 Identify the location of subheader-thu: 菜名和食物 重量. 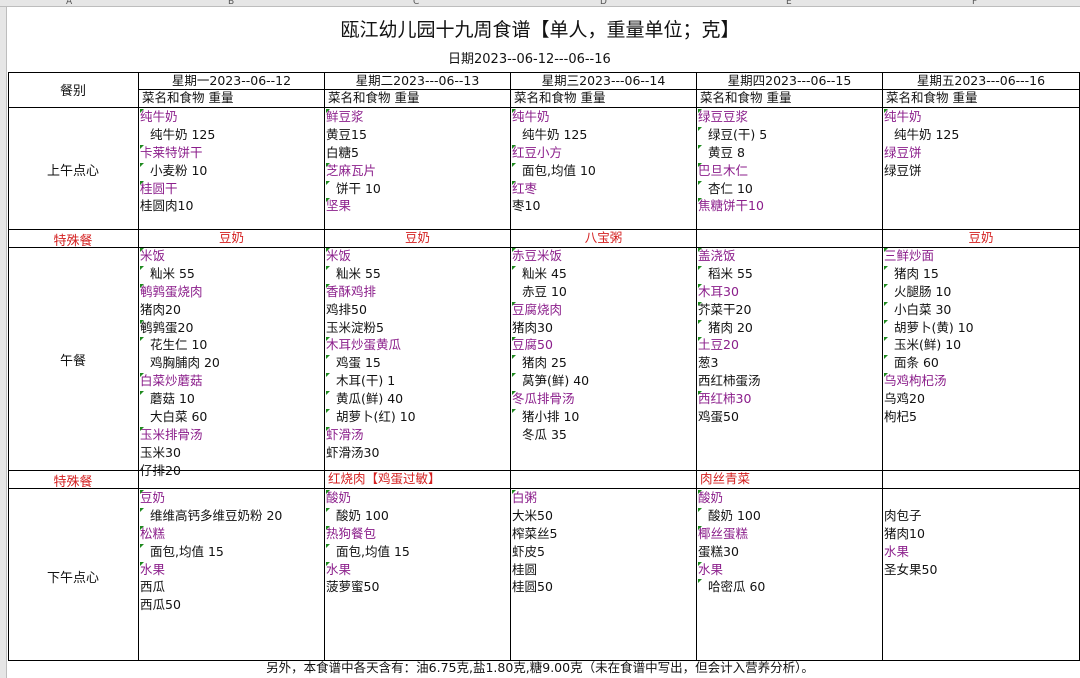
(744, 98).